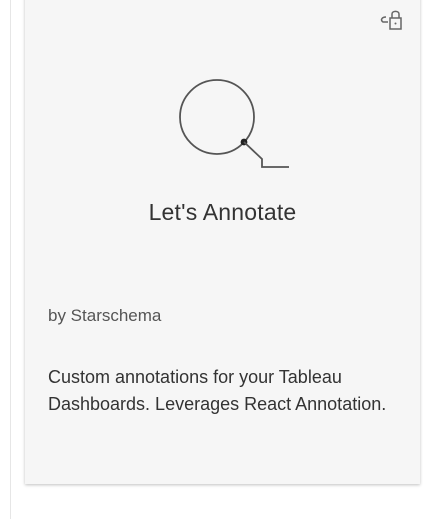  Describe the element at coordinates (222, 212) in the screenshot. I see `extension-title: Let's Annotate` at that location.